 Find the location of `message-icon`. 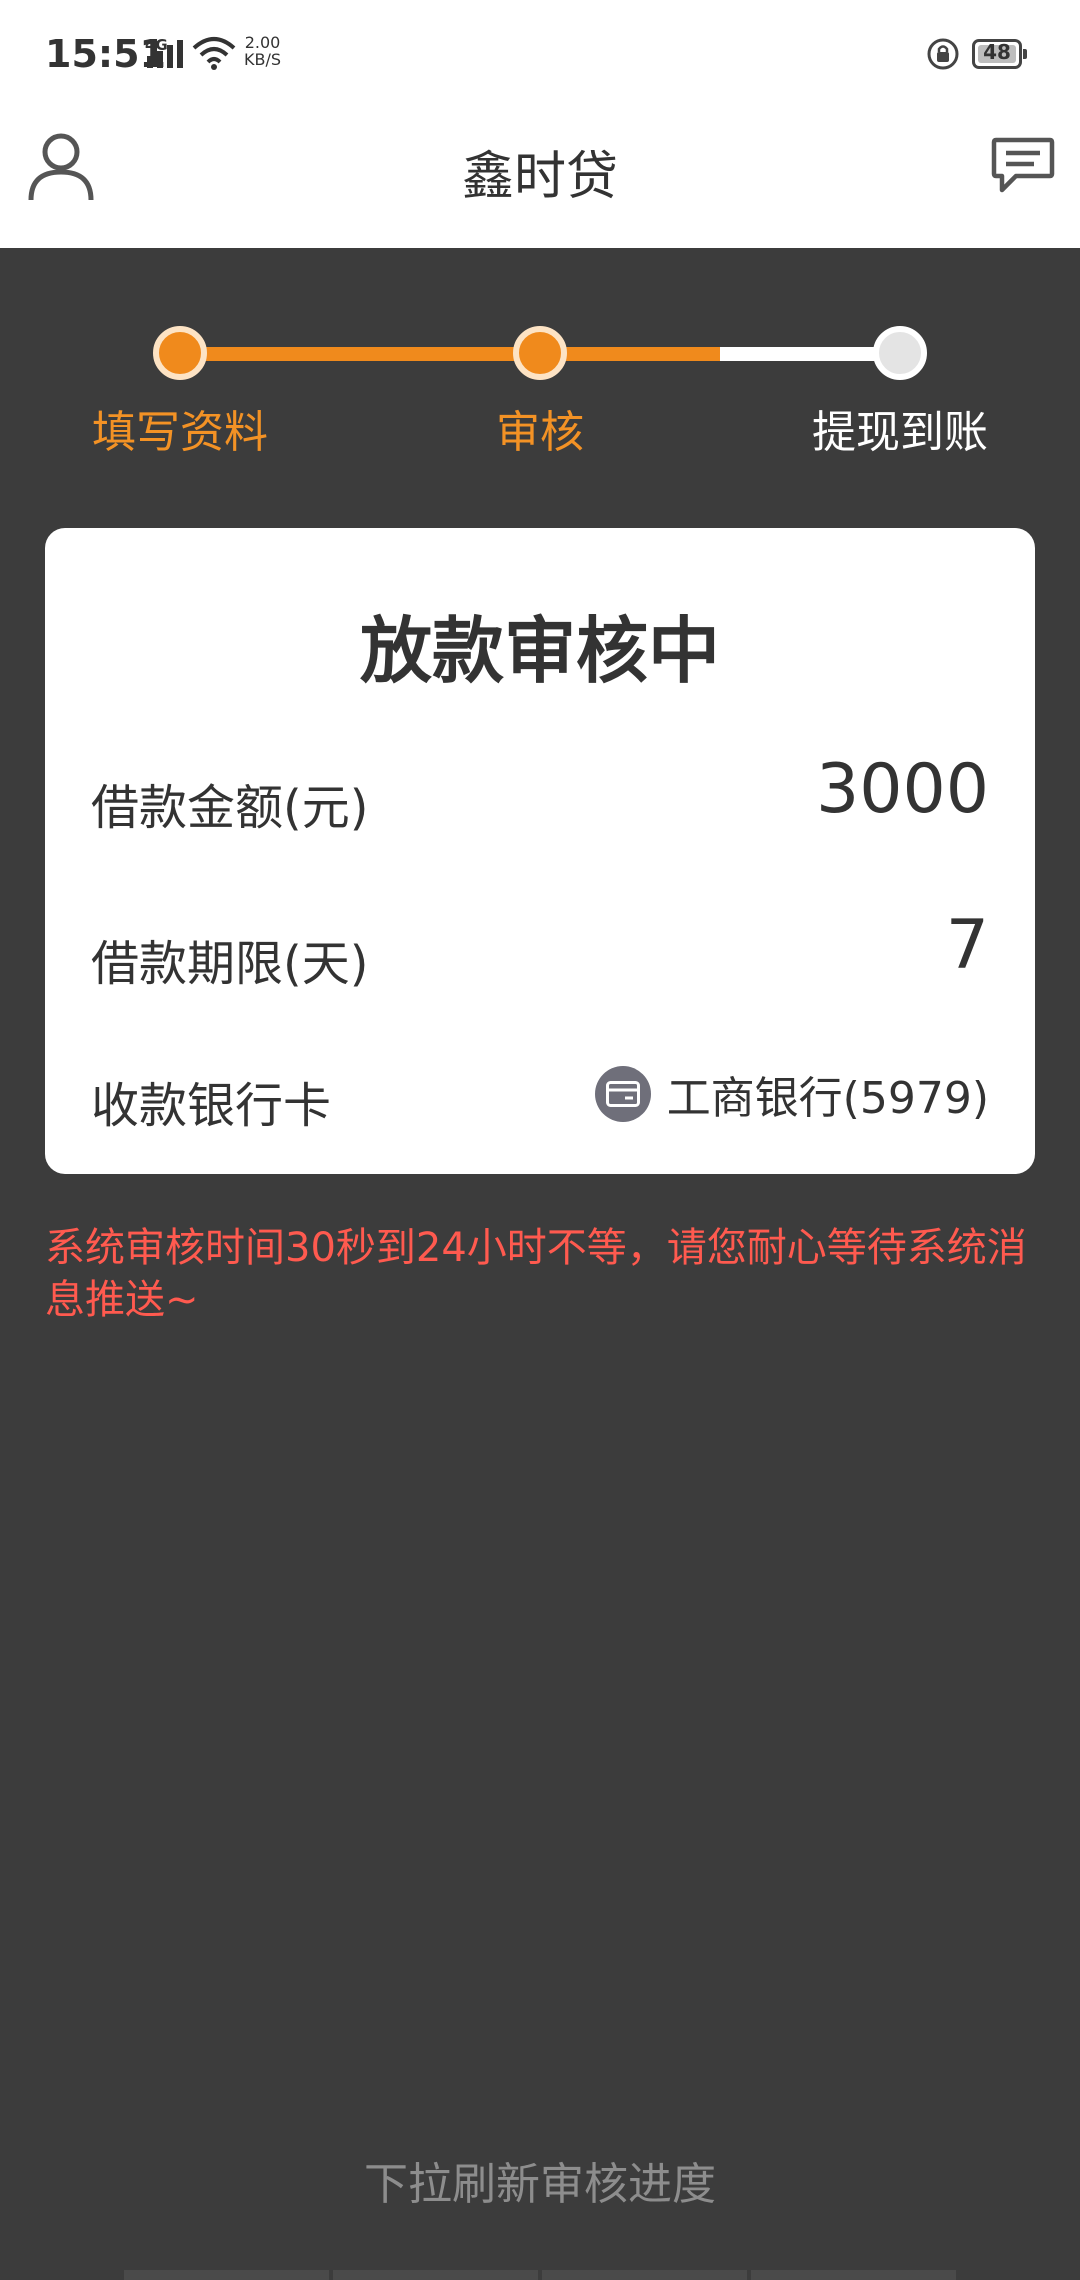

message-icon is located at coordinates (1023, 165).